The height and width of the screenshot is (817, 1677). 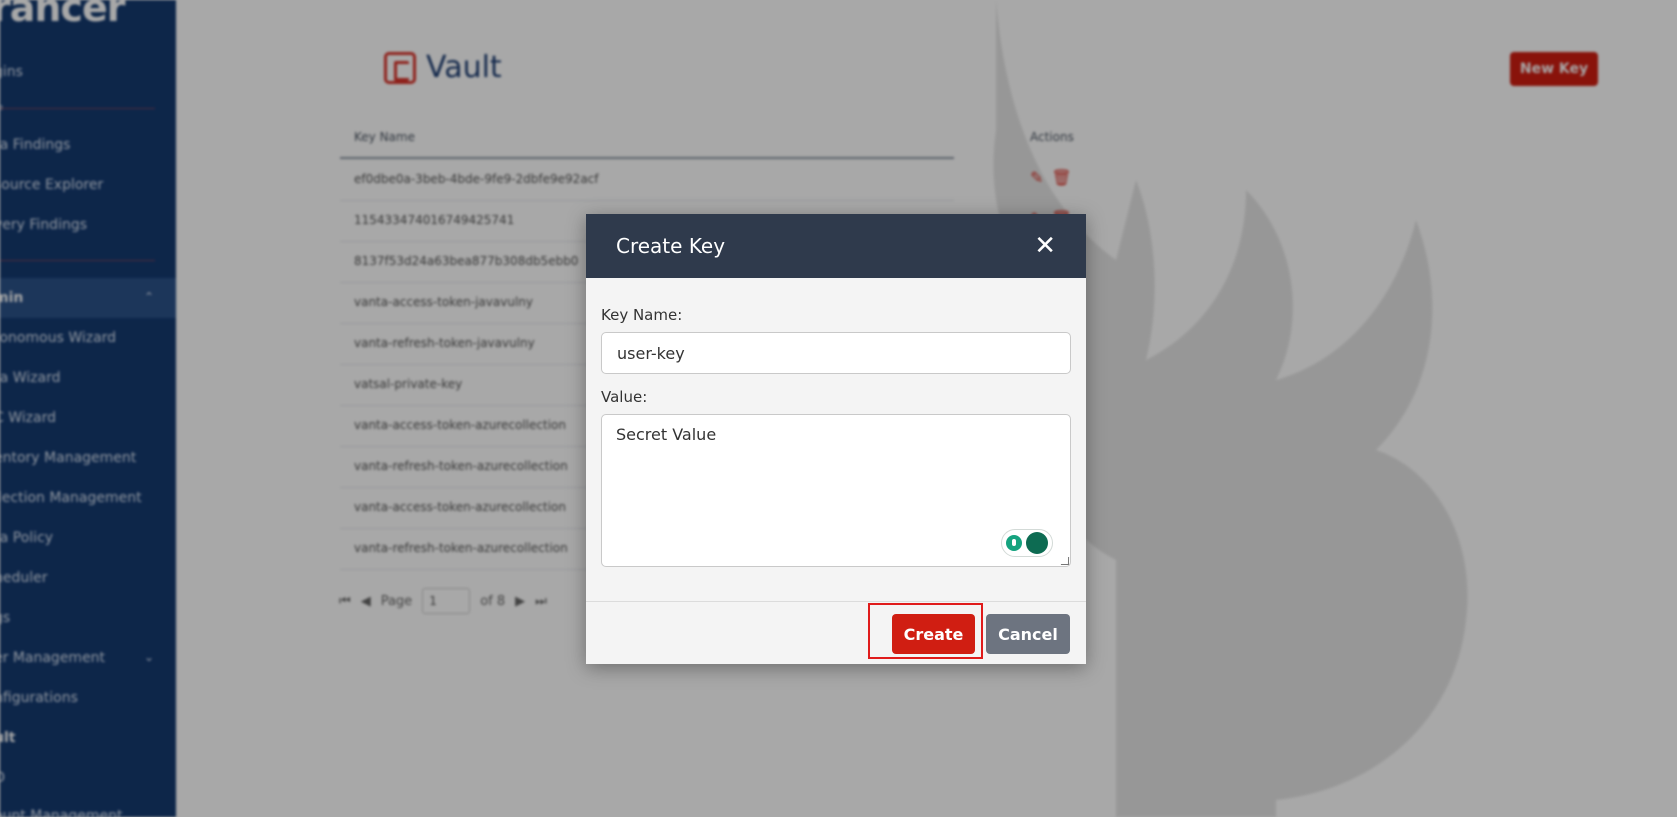 I want to click on lightbulb-icon, so click(x=1014, y=543).